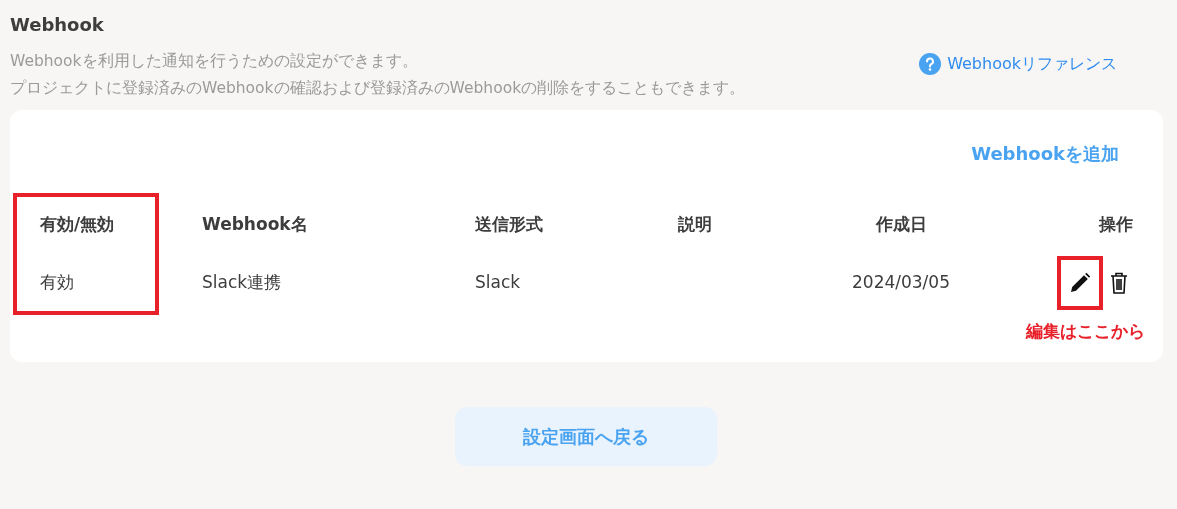 The image size is (1177, 509). I want to click on table-cell-text: 2024/03/05, so click(901, 282).